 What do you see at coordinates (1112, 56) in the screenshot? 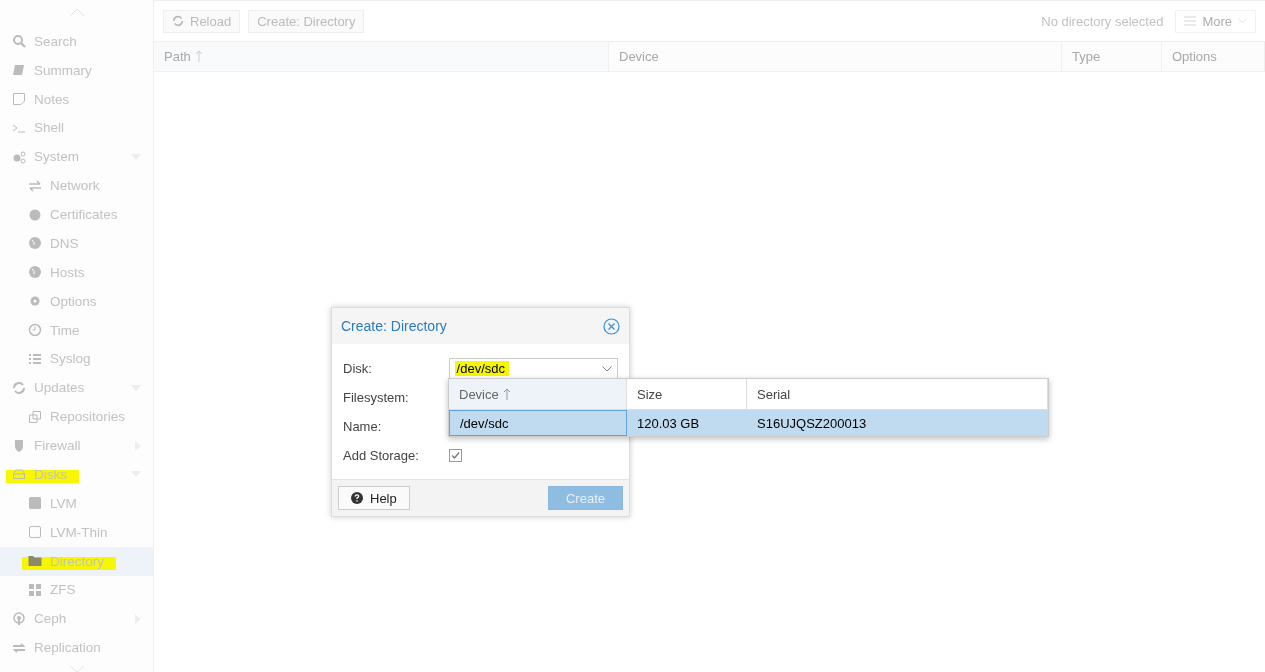
I see `column-header: Type` at bounding box center [1112, 56].